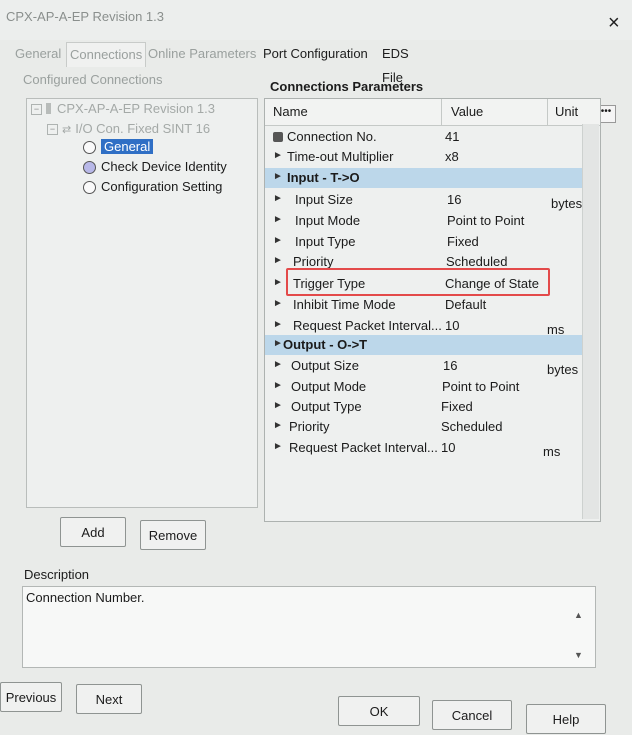  I want to click on tree-item-device: − CPX-AP-A-EP Revision 1.3, so click(123, 108).